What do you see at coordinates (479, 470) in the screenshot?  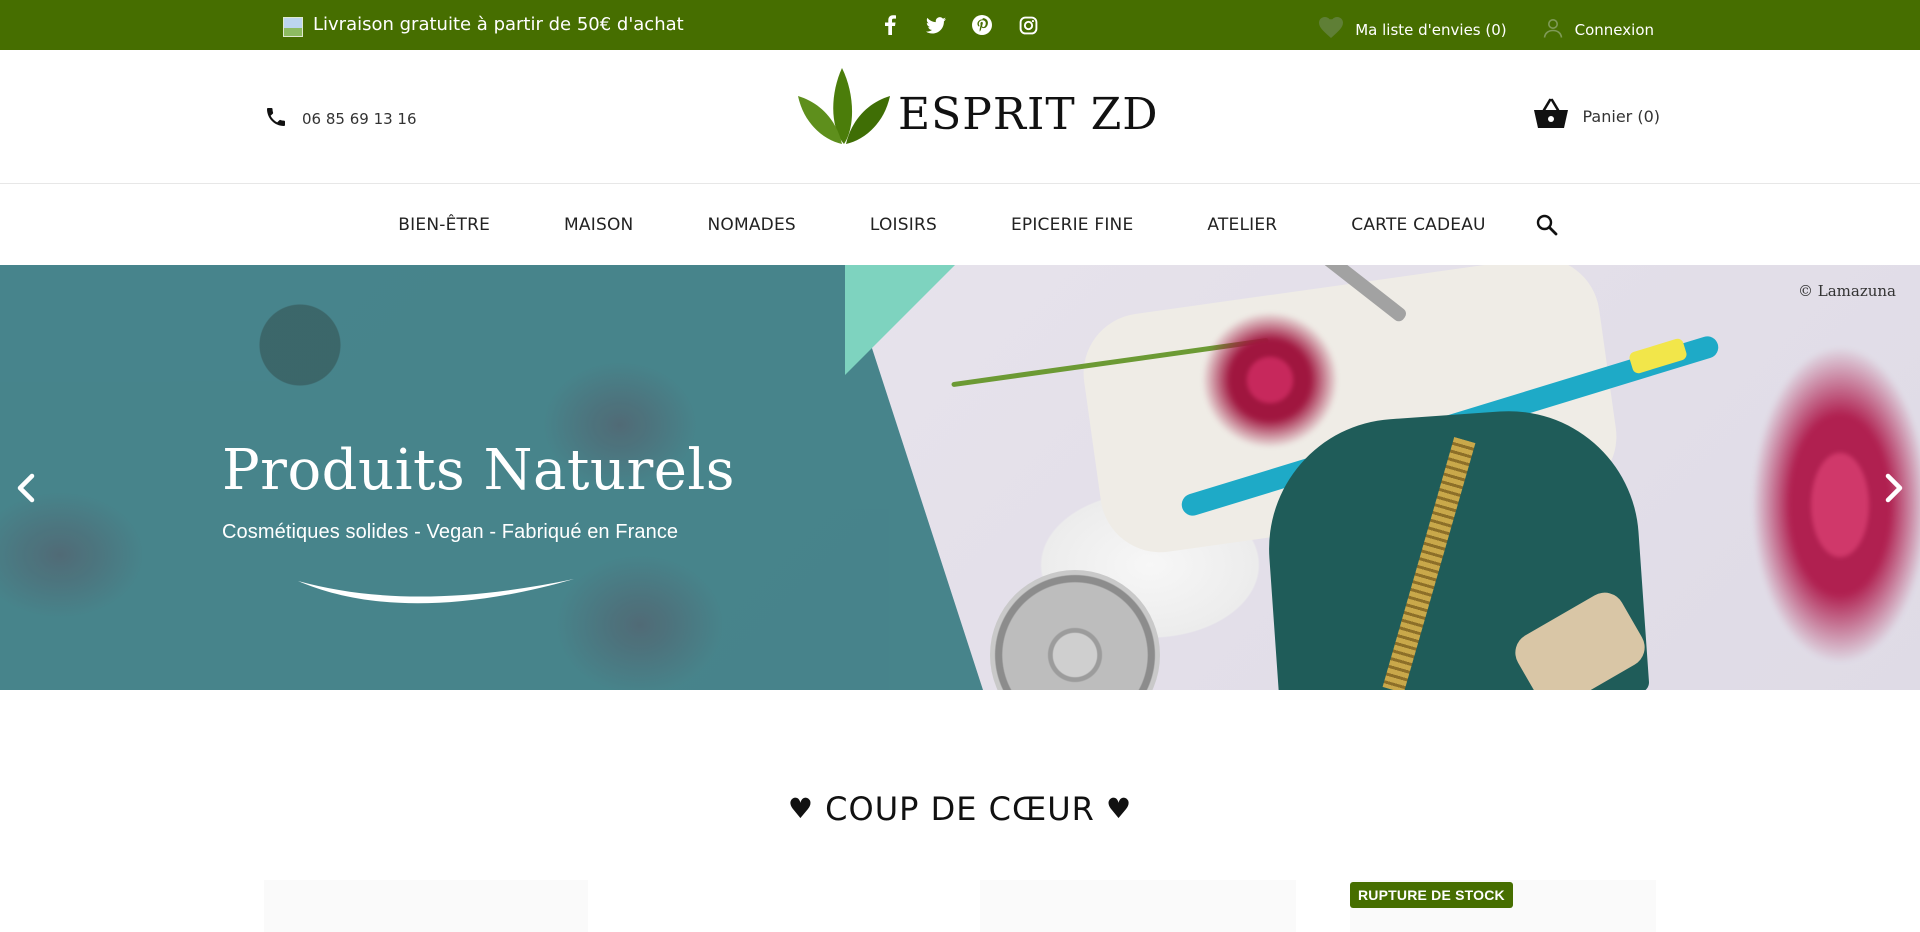 I see `hero-title: Produits Naturels` at bounding box center [479, 470].